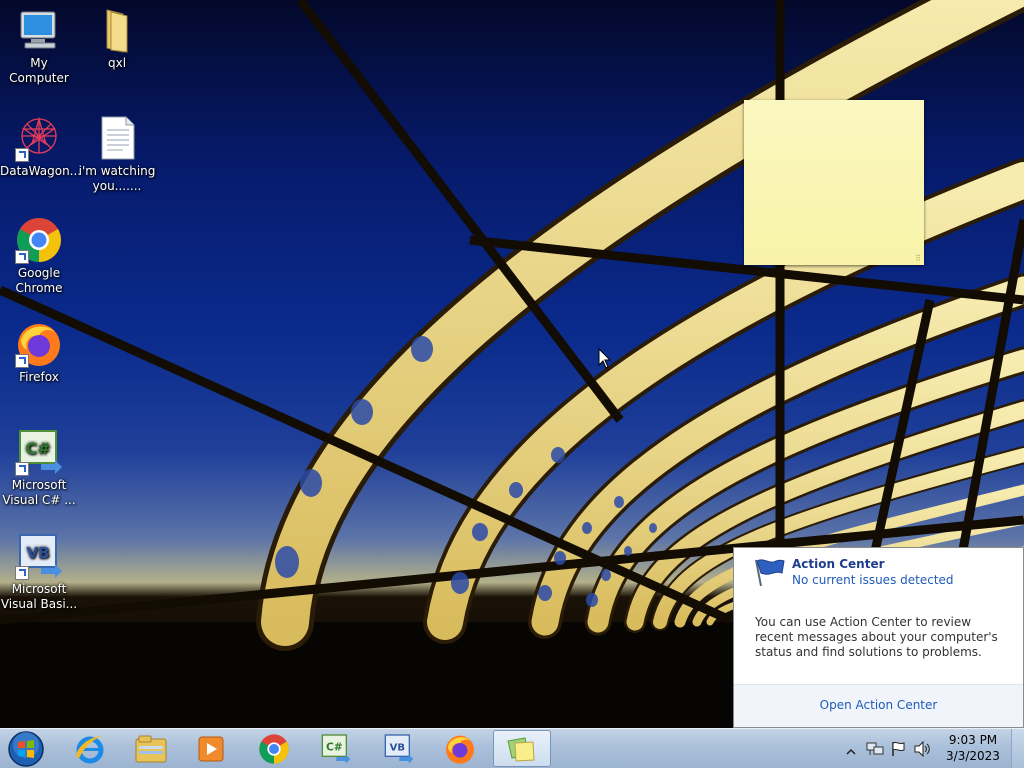 Image resolution: width=1024 pixels, height=768 pixels. What do you see at coordinates (39, 70) in the screenshot?
I see `desktop-icon-label: My Computer` at bounding box center [39, 70].